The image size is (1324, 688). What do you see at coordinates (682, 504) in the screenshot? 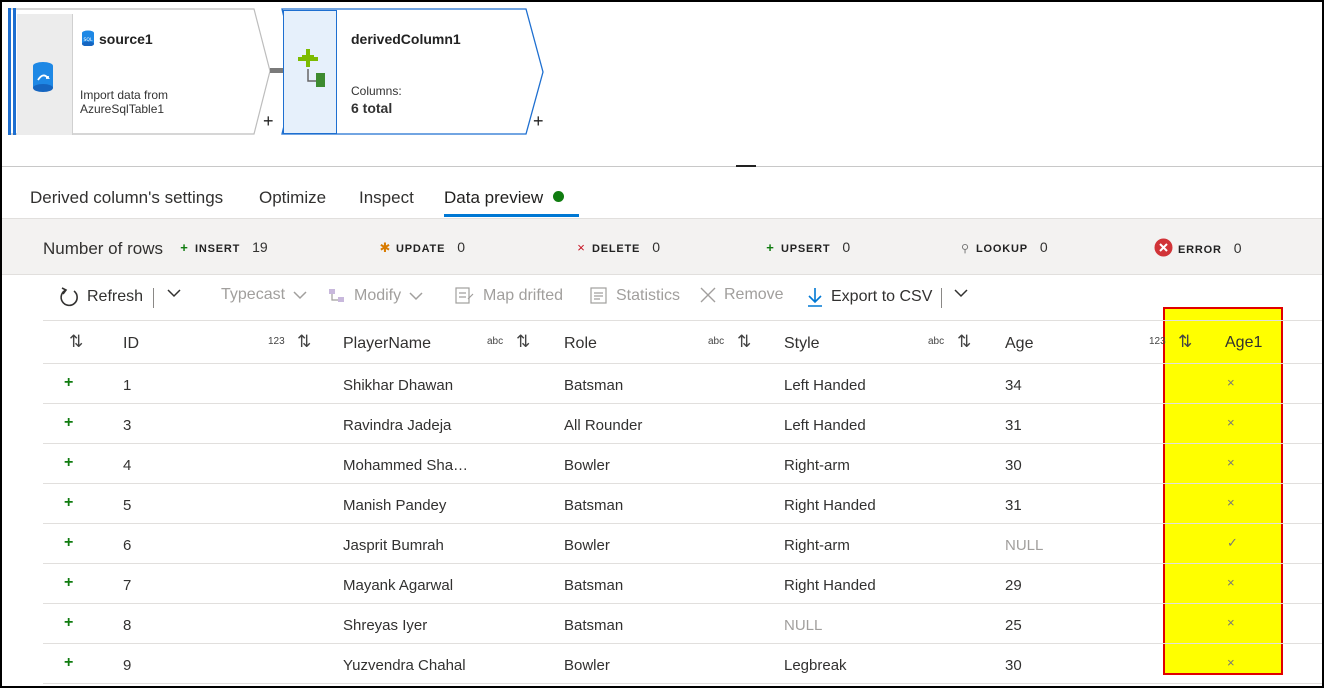
I see `table-row: +5 Manish Pandey Batsman Right Handed 31` at bounding box center [682, 504].